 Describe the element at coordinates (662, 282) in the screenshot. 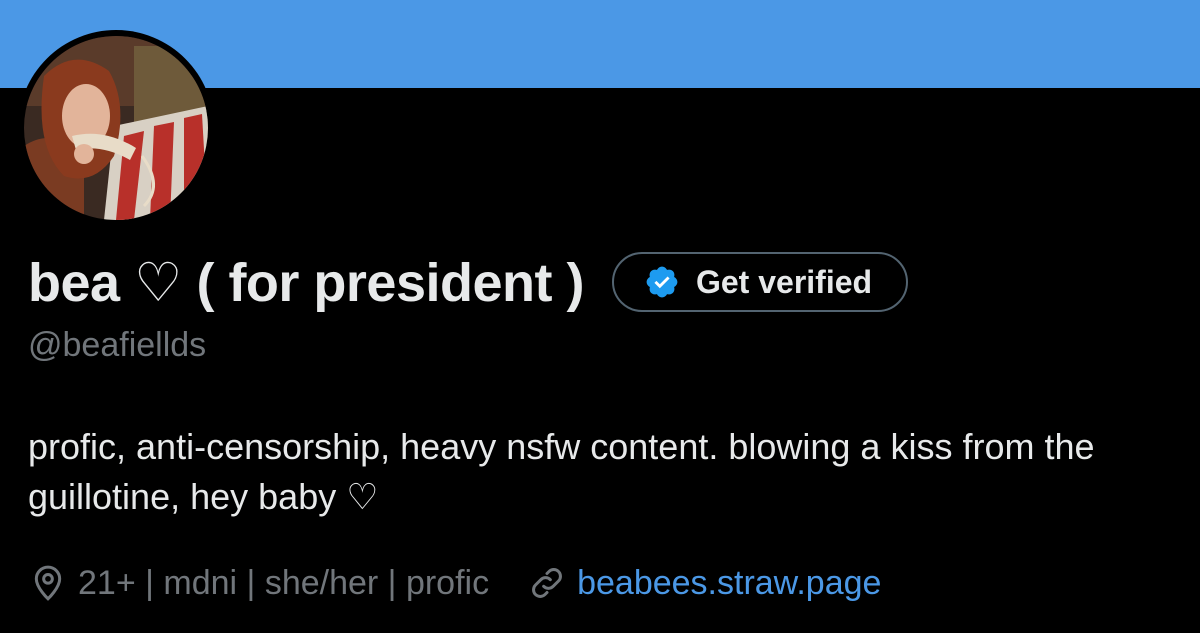

I see `verified-badge-icon` at that location.